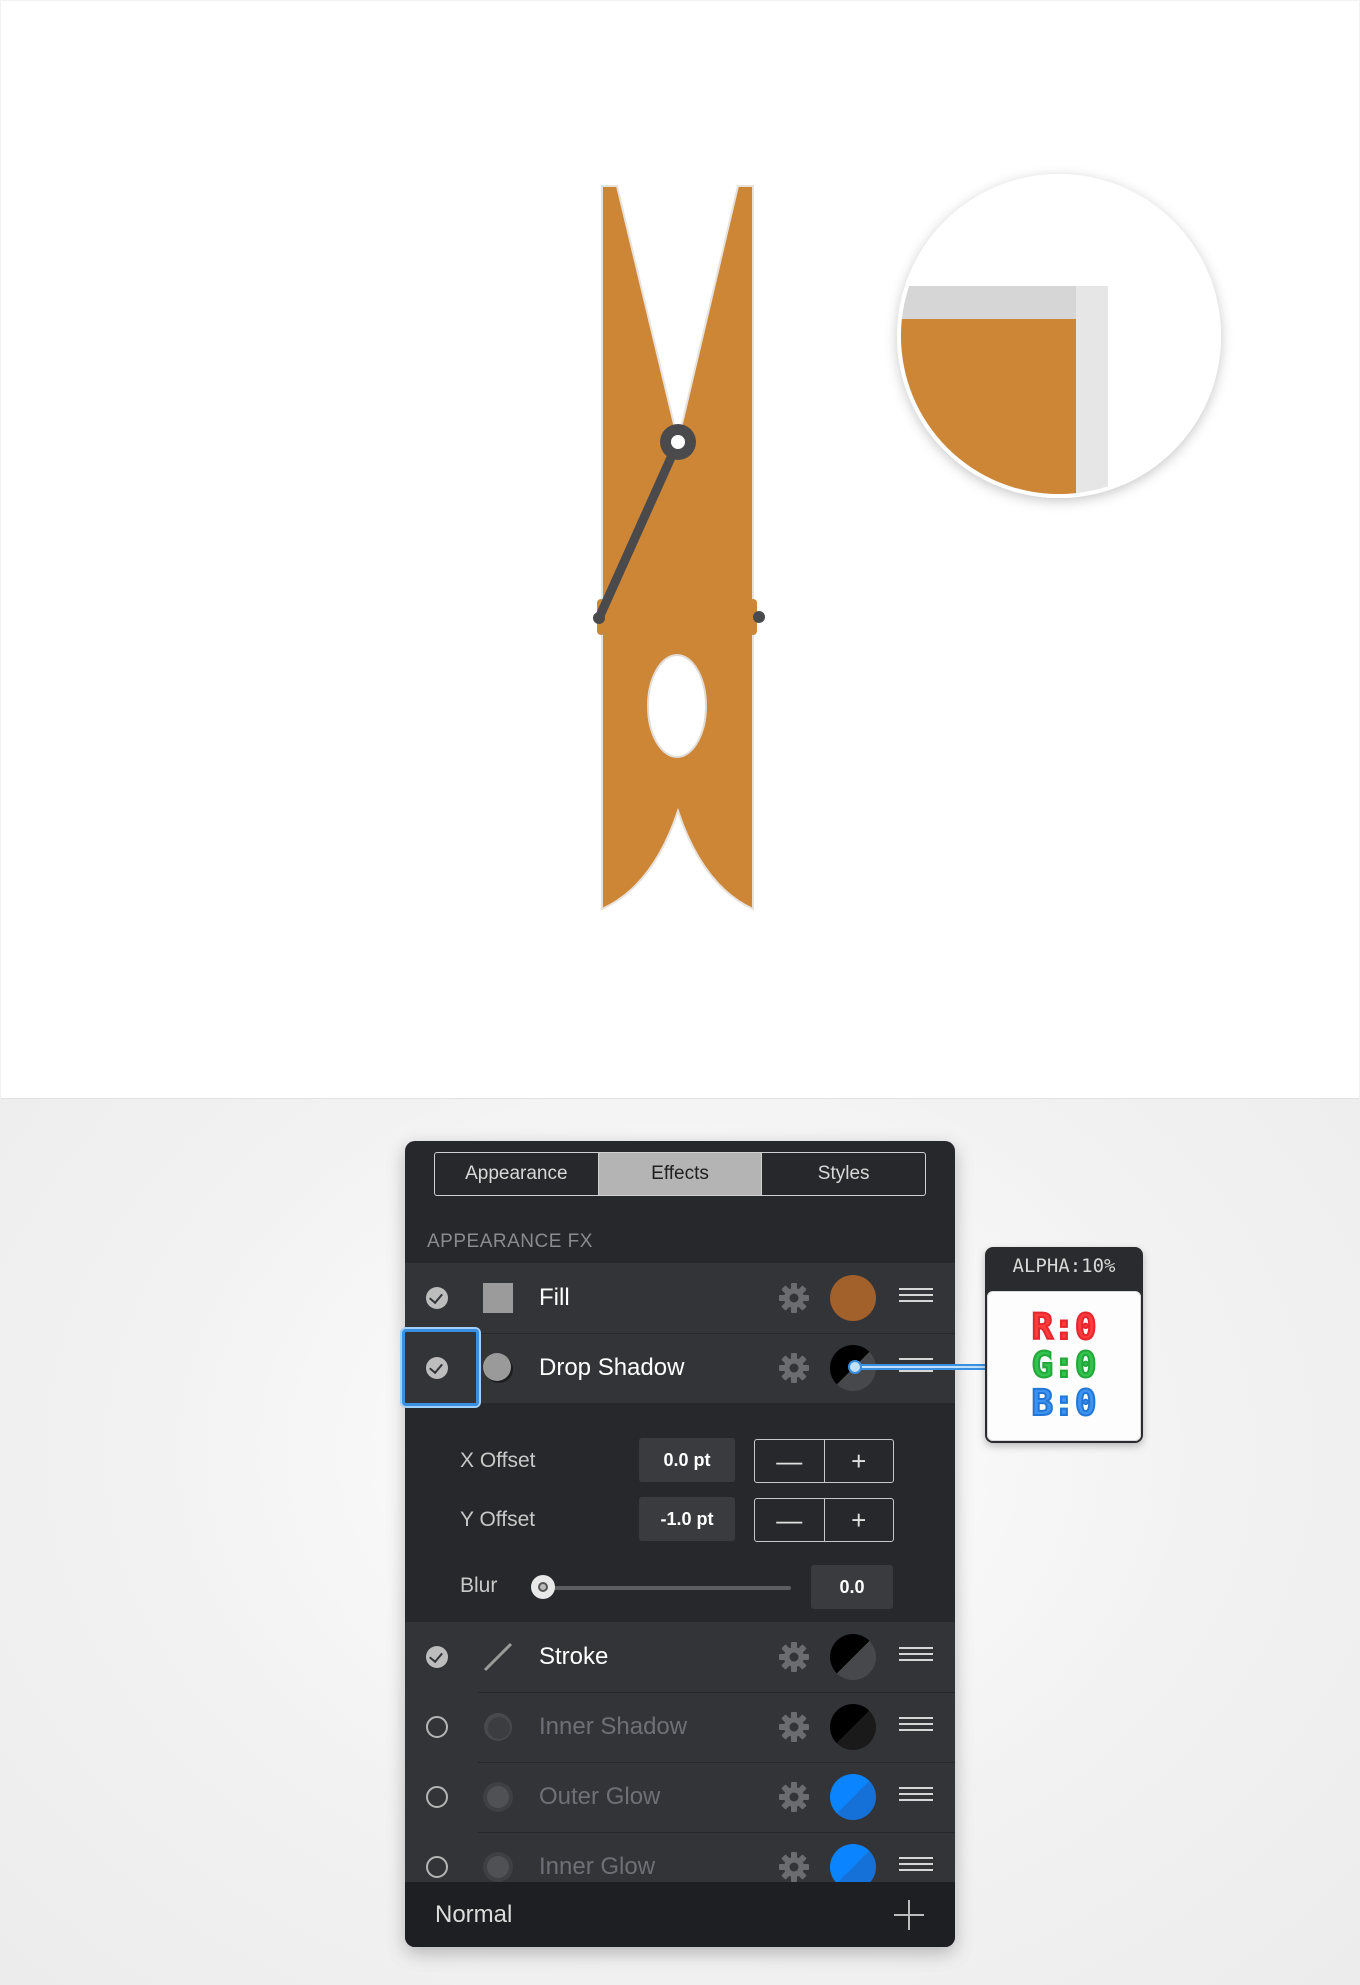 The image size is (1360, 1985). I want to click on blur-slider-knob, so click(543, 1587).